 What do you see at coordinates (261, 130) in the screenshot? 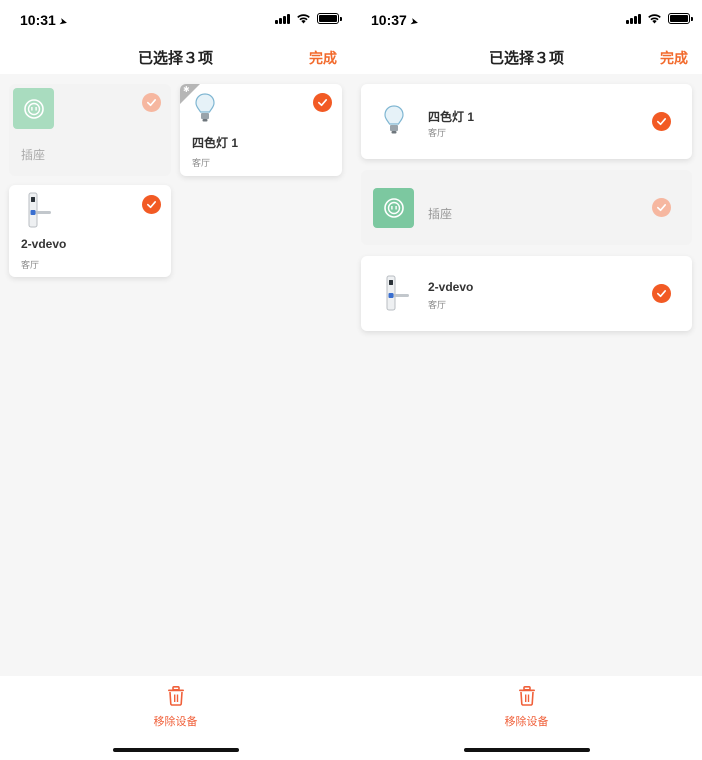
I see `device-card-bulb: ✱ 四色灯 1 客厅` at bounding box center [261, 130].